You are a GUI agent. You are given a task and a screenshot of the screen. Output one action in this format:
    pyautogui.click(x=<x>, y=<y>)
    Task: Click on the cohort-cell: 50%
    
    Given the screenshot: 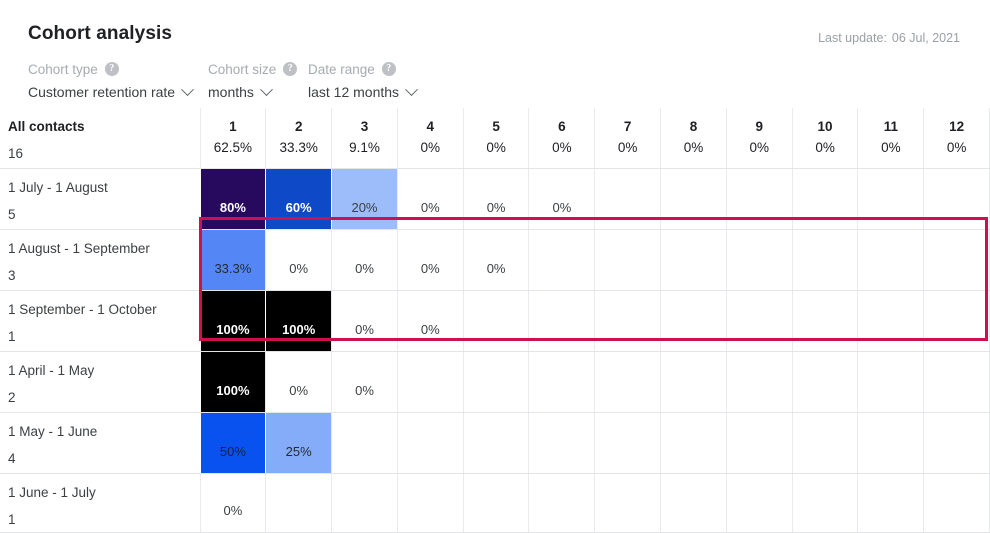 What is the action you would take?
    pyautogui.click(x=233, y=443)
    